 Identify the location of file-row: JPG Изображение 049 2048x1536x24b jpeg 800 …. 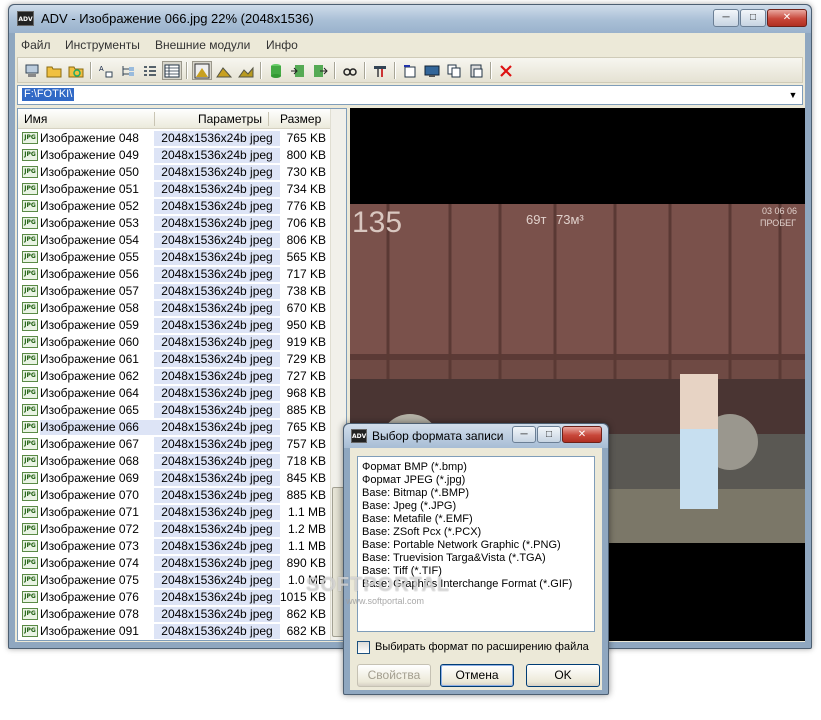
(175, 155).